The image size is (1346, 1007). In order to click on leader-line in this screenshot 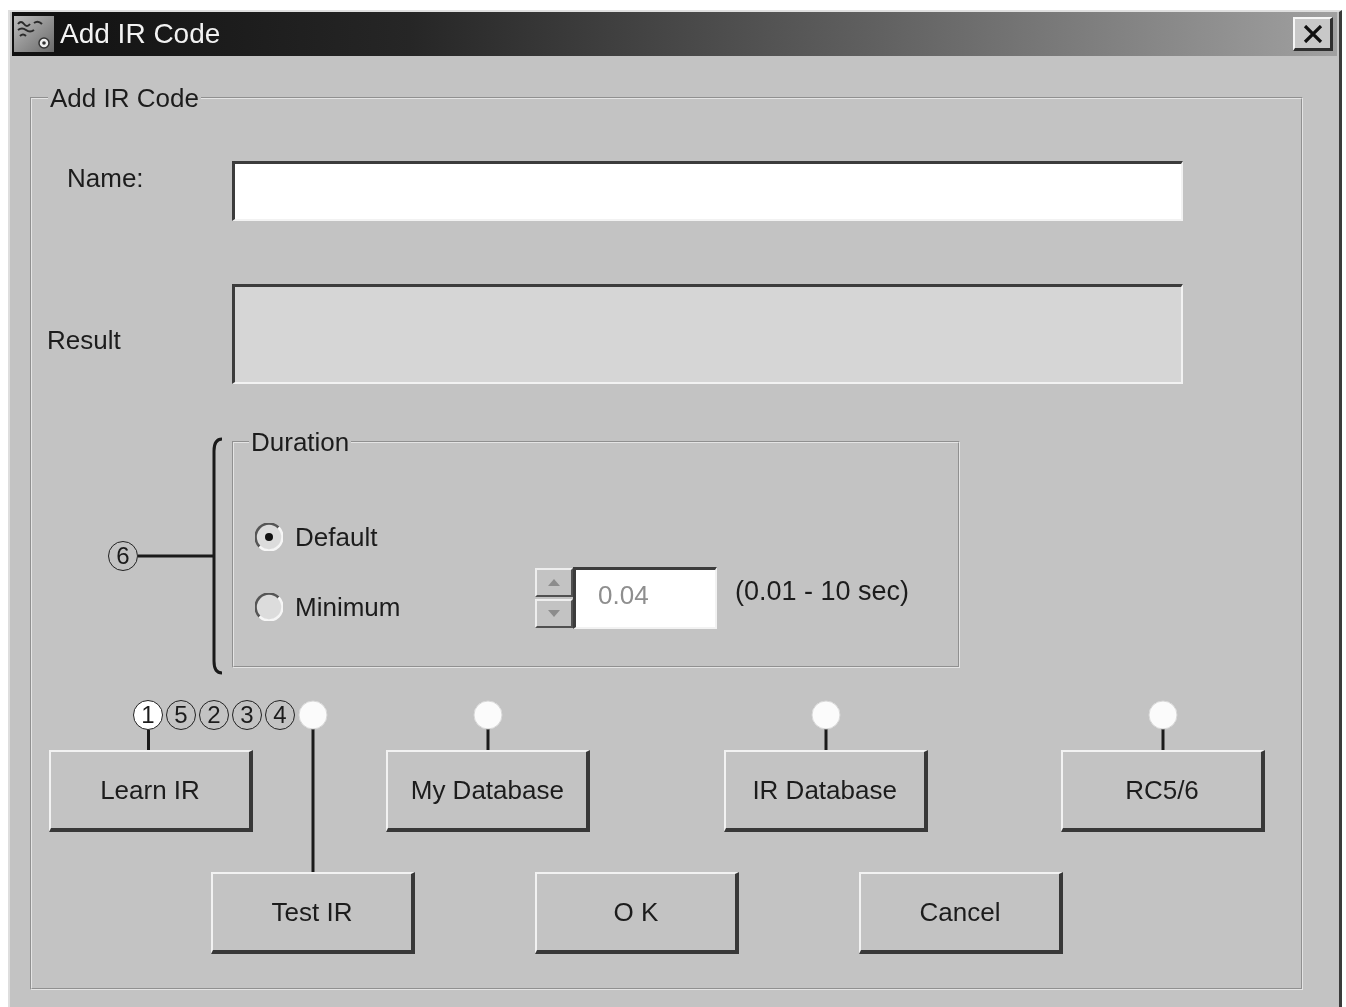, I will do `click(148, 740)`.